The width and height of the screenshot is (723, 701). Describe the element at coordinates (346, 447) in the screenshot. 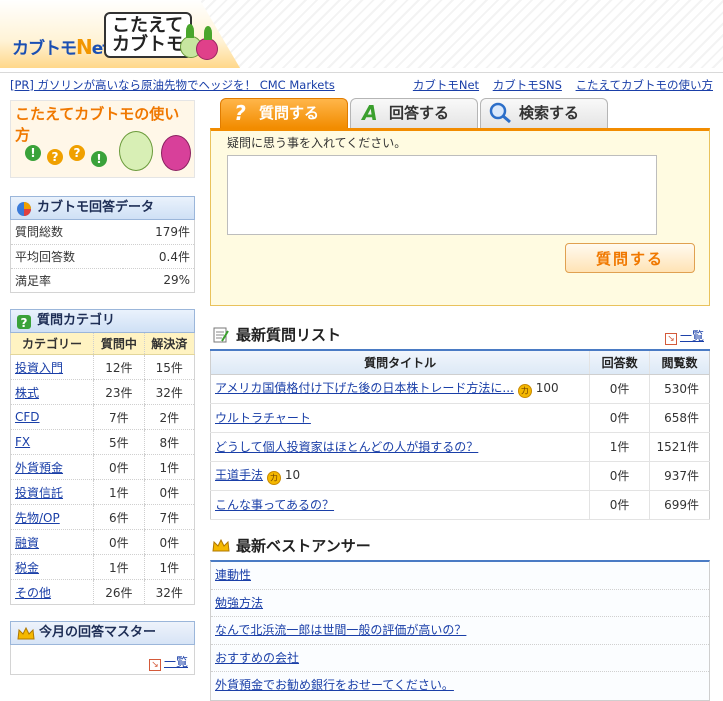

I see `question-link: どうして個人投資家はほとんどの人が損するの？` at that location.